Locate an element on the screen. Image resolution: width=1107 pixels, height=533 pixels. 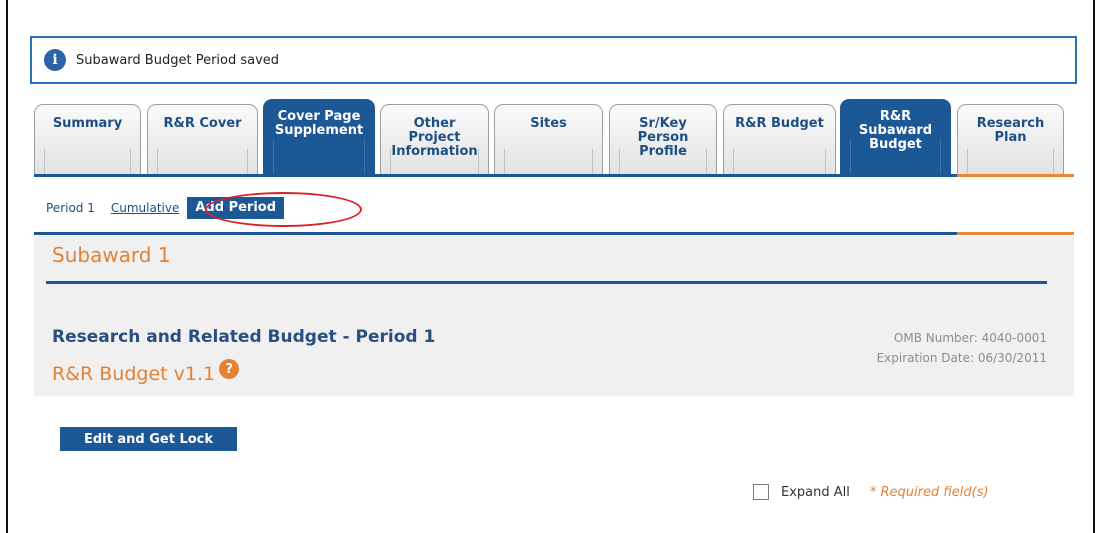
tab-cover-page-supplement: Cover Page Supplement is located at coordinates (319, 137).